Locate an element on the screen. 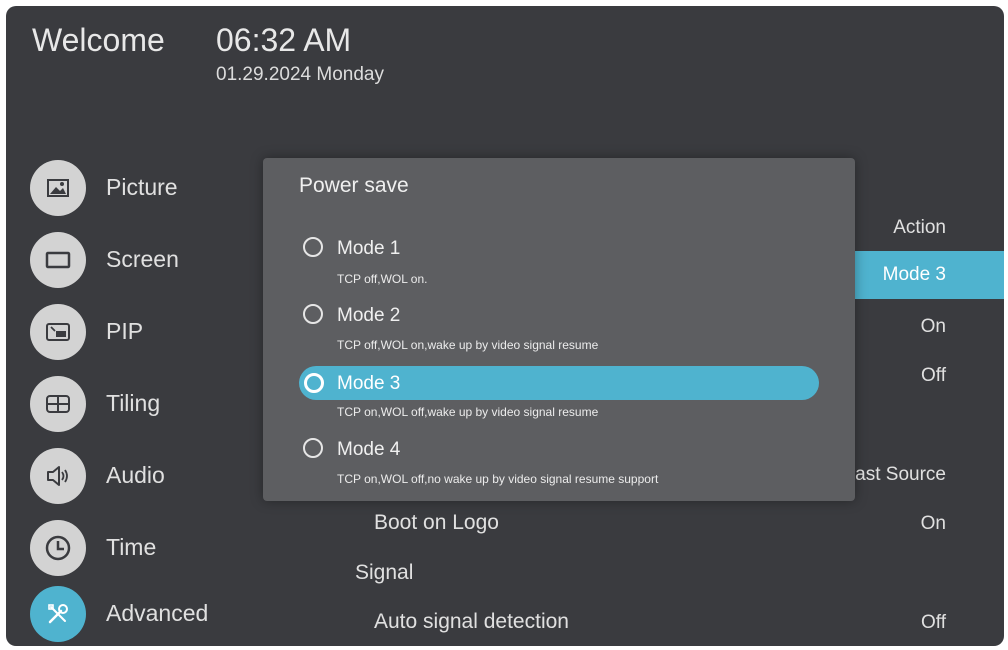 The width and height of the screenshot is (1008, 650). option-label: Mode 3 is located at coordinates (369, 383).